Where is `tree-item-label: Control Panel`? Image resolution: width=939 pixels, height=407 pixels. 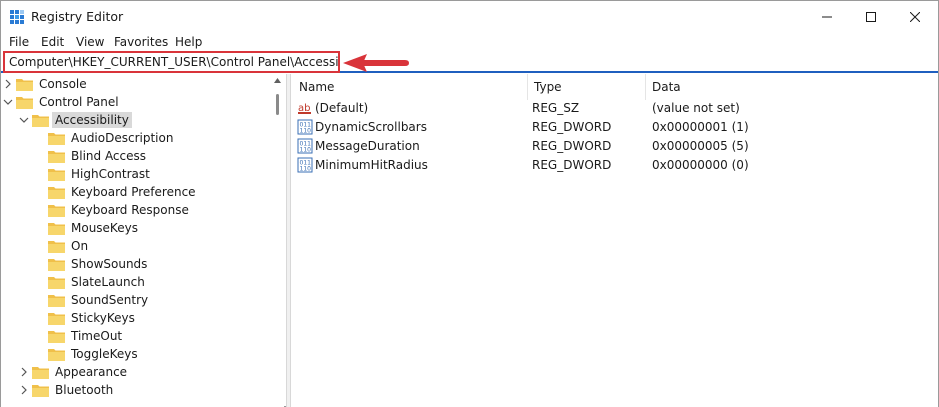 tree-item-label: Control Panel is located at coordinates (79, 102).